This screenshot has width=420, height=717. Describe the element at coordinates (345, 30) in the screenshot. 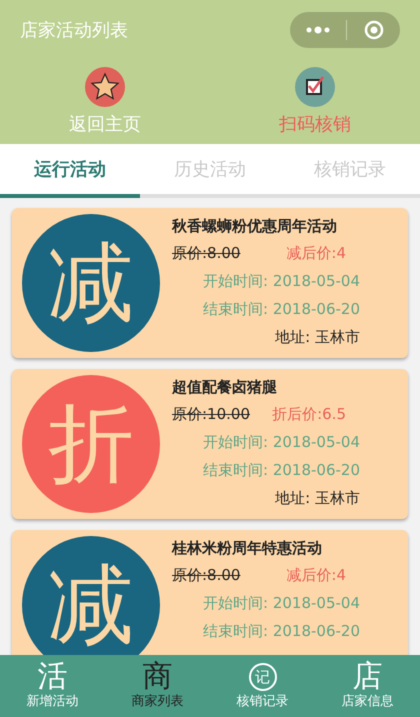

I see `capsule-menu` at that location.